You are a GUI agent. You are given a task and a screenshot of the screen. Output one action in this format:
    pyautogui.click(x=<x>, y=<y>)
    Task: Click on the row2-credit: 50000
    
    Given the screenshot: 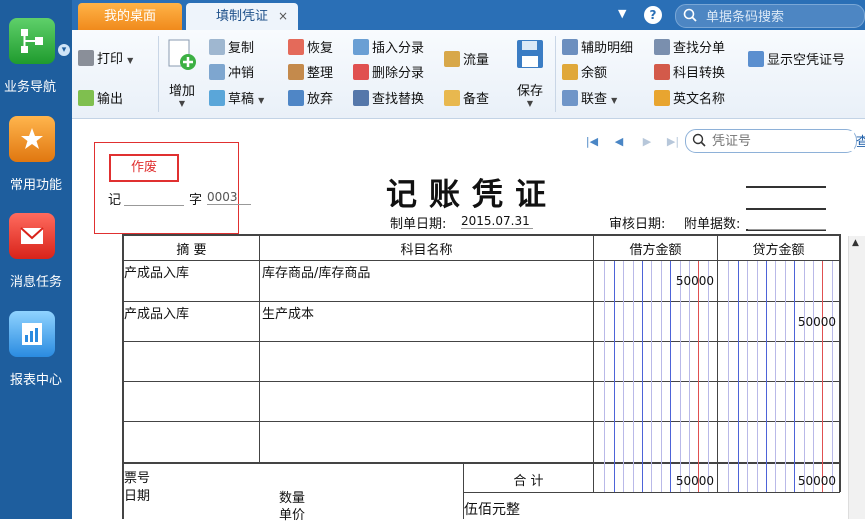 What is the action you would take?
    pyautogui.click(x=777, y=322)
    